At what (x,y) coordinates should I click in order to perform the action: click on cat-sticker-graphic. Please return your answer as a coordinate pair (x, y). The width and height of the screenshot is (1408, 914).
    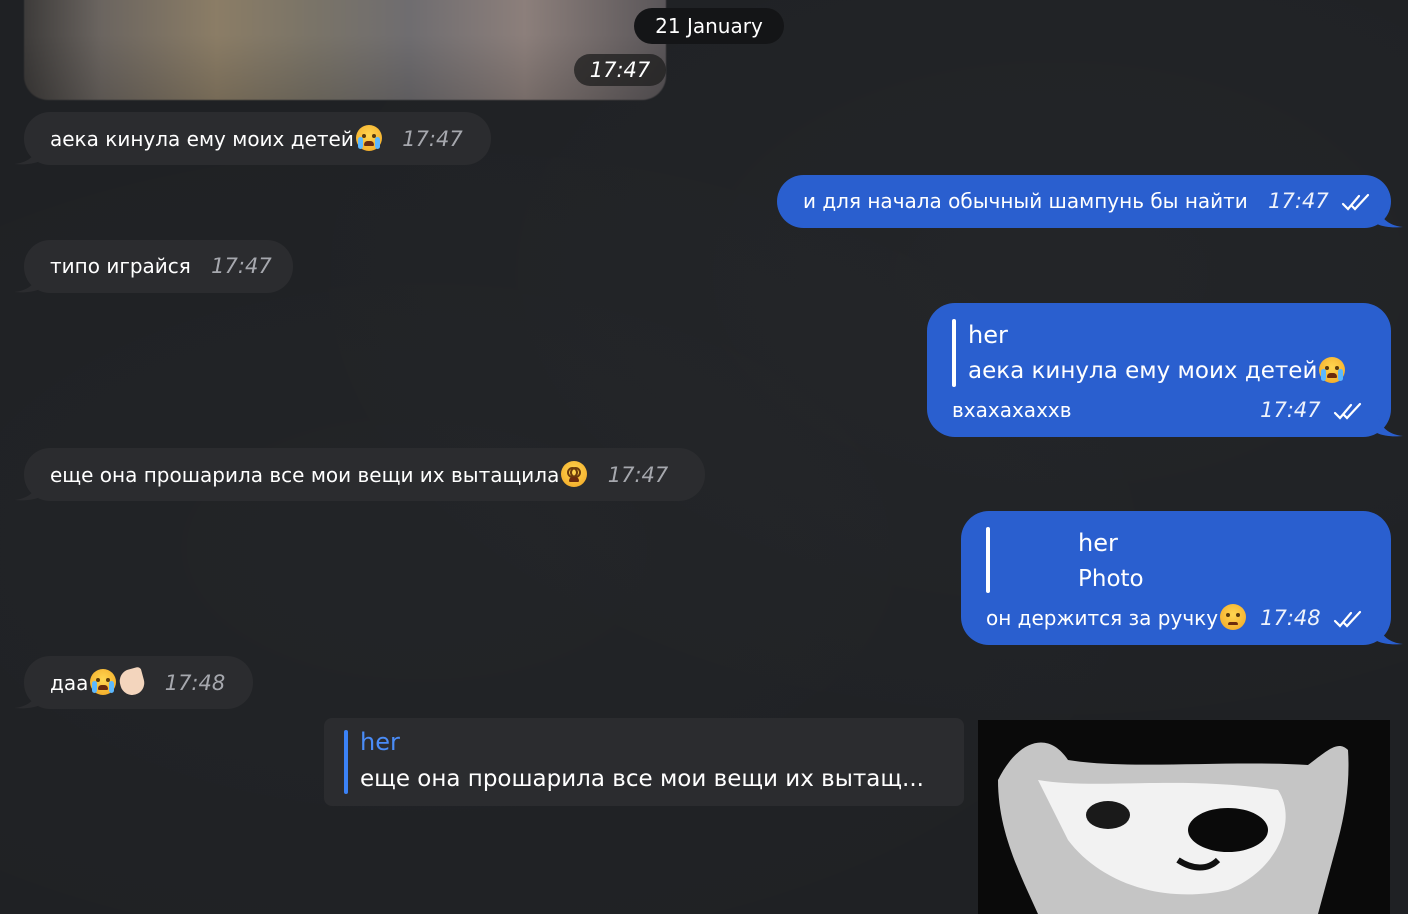
    Looking at the image, I should click on (1184, 817).